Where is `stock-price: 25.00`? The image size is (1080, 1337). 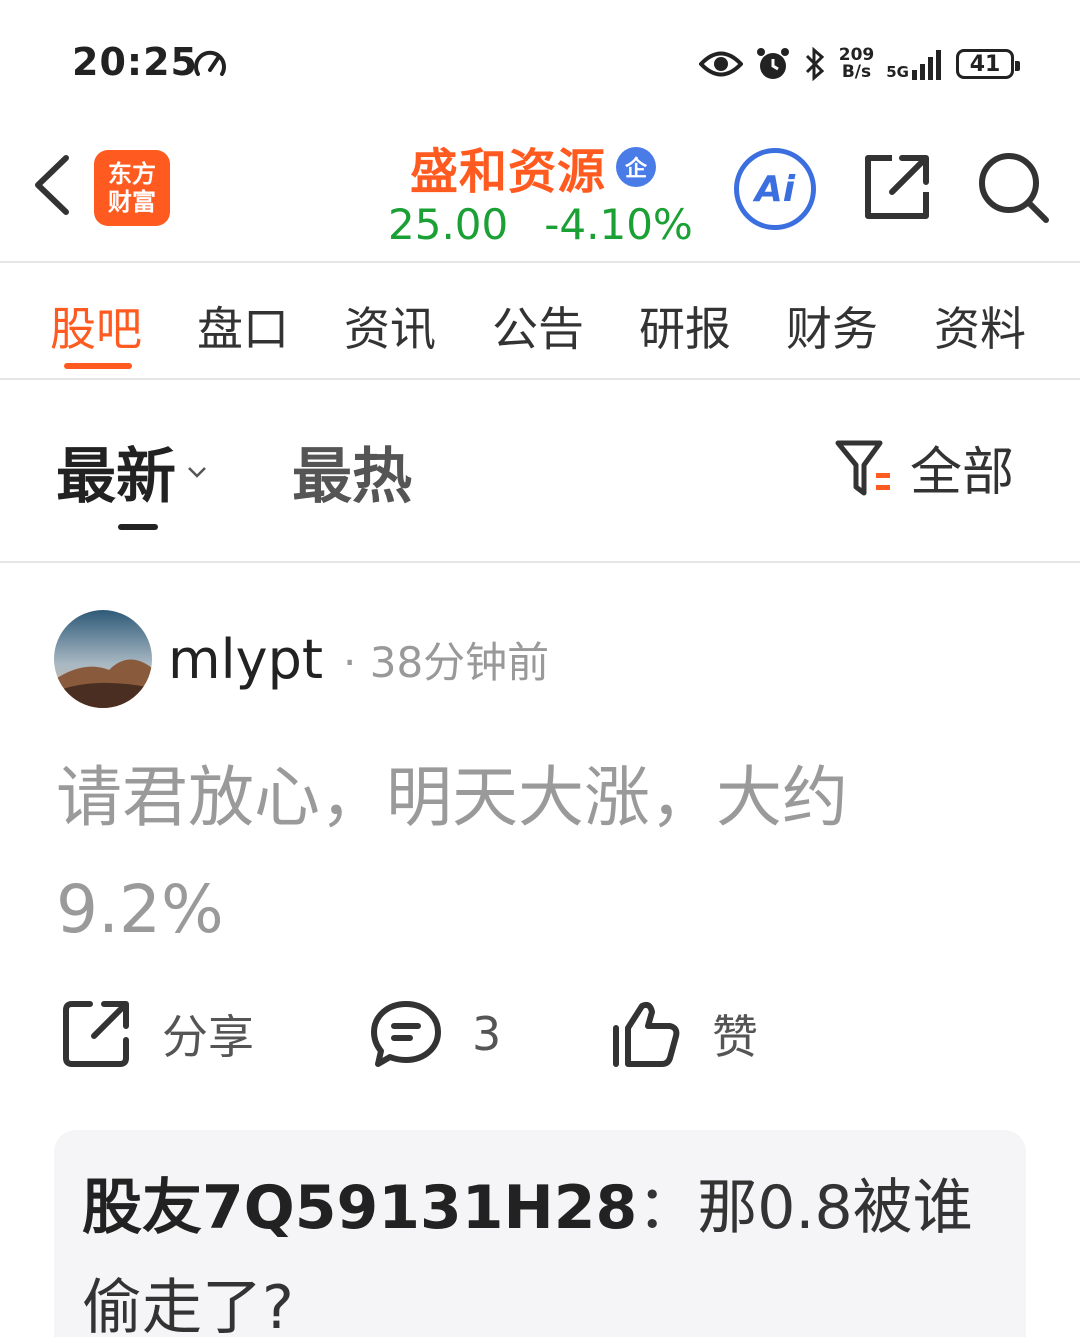 stock-price: 25.00 is located at coordinates (448, 224).